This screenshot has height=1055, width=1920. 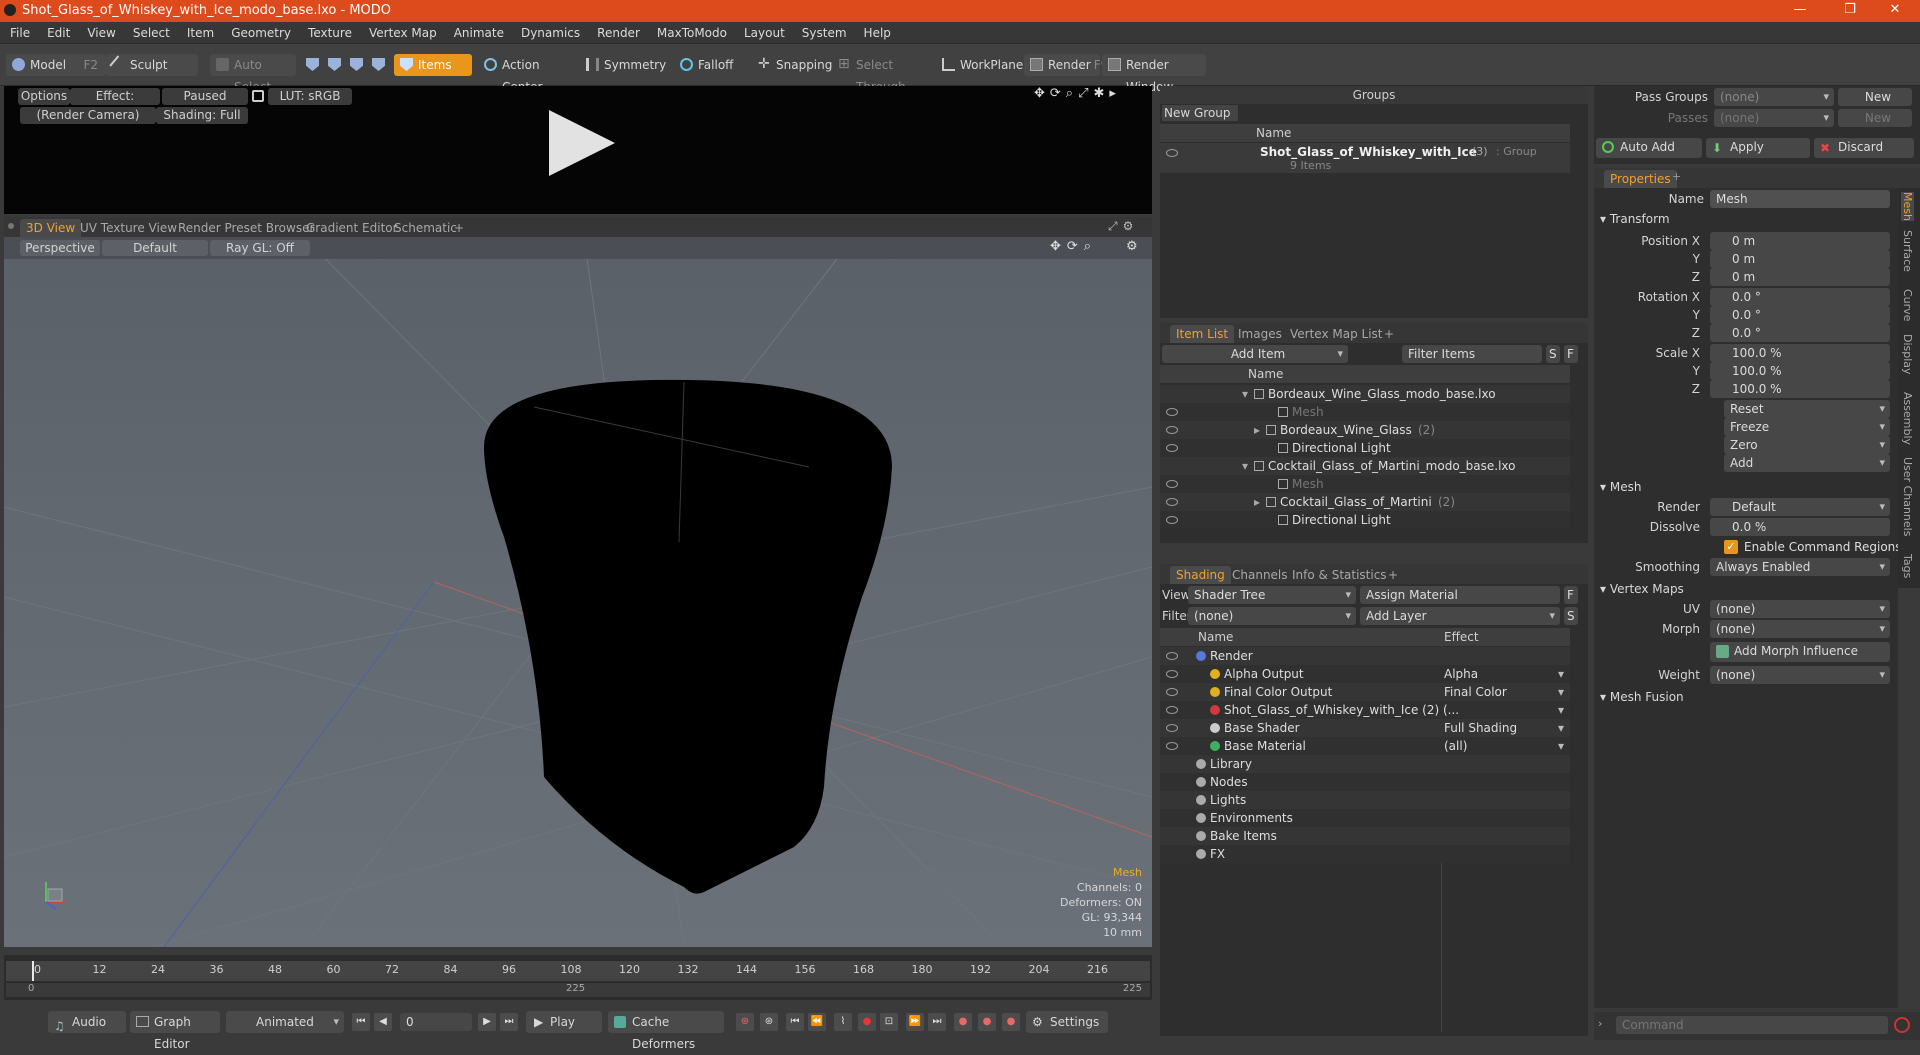 I want to click on shading-filter-dropdown: (none), so click(x=1272, y=616).